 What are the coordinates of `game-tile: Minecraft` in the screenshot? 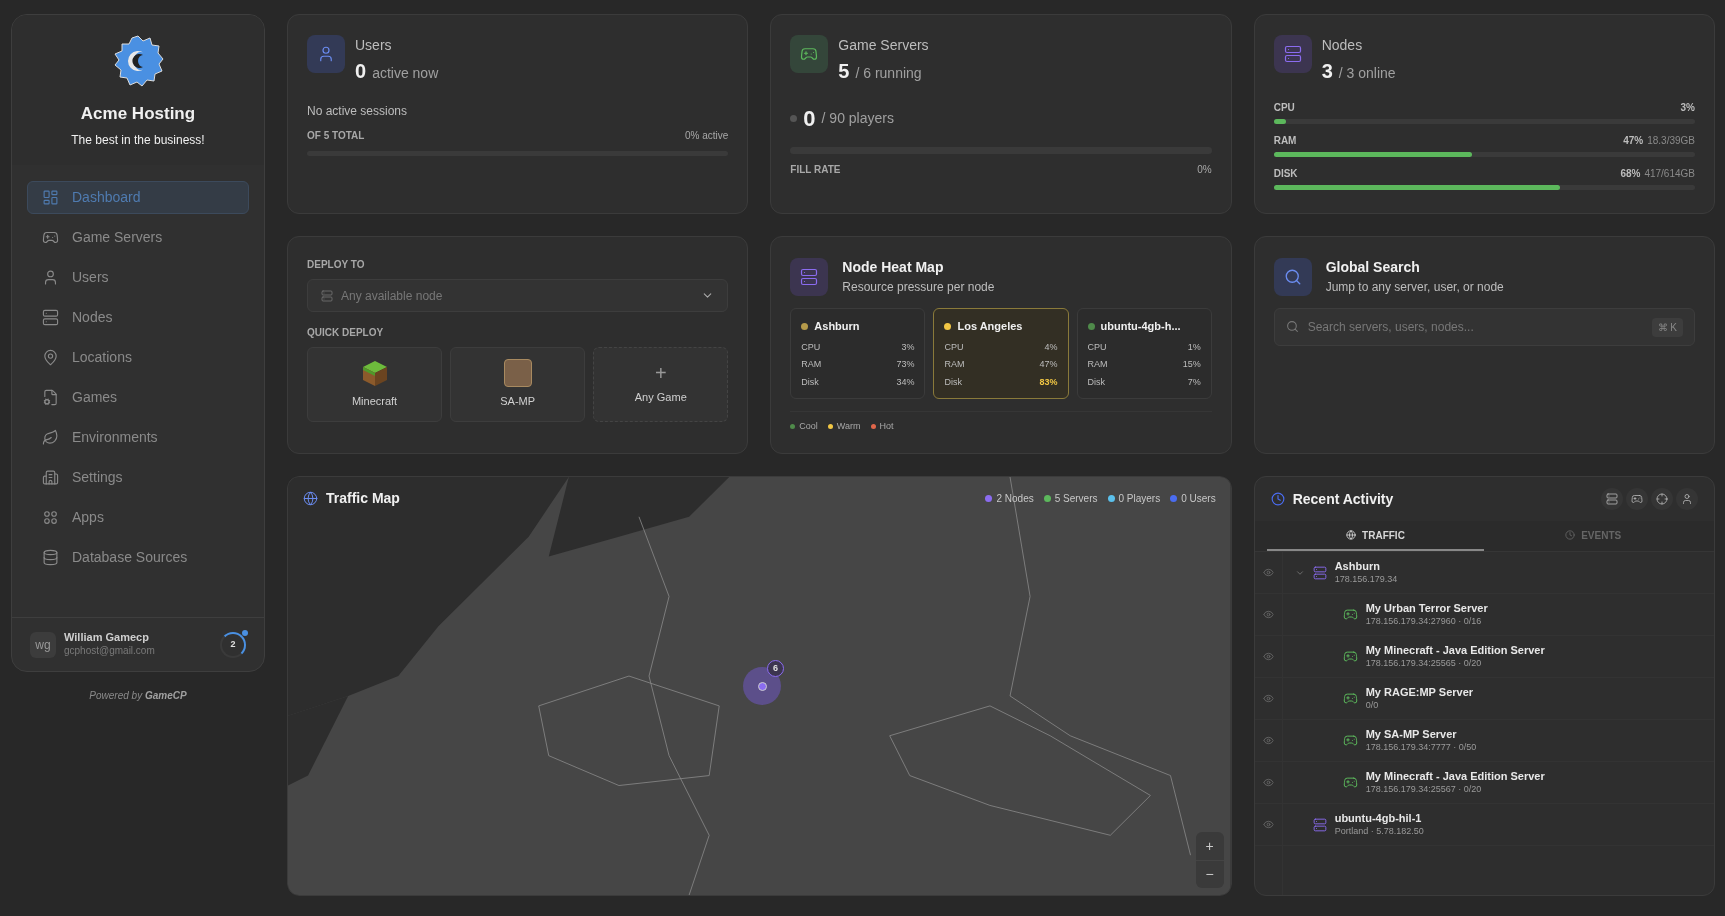 It's located at (375, 384).